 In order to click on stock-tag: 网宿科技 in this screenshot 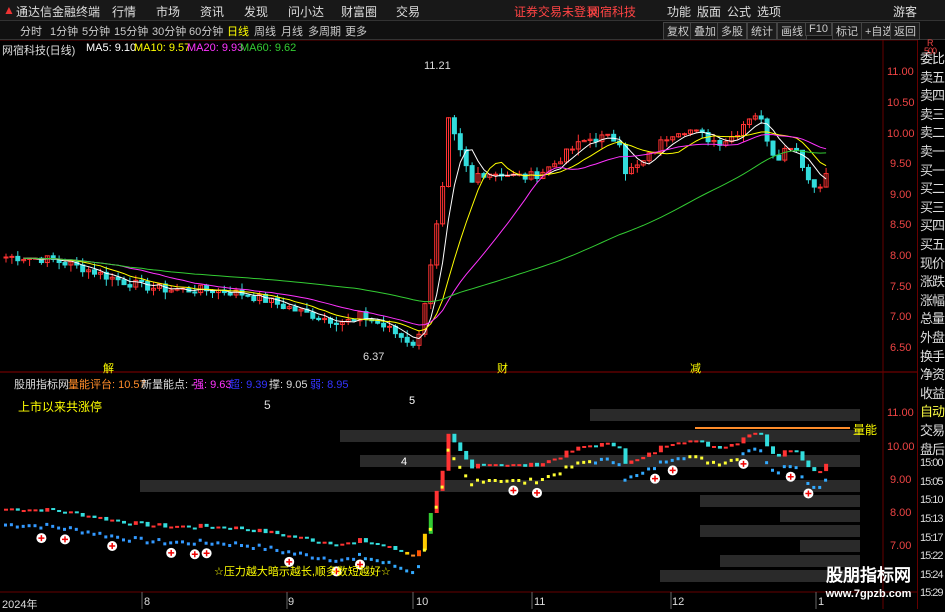, I will do `click(612, 12)`.